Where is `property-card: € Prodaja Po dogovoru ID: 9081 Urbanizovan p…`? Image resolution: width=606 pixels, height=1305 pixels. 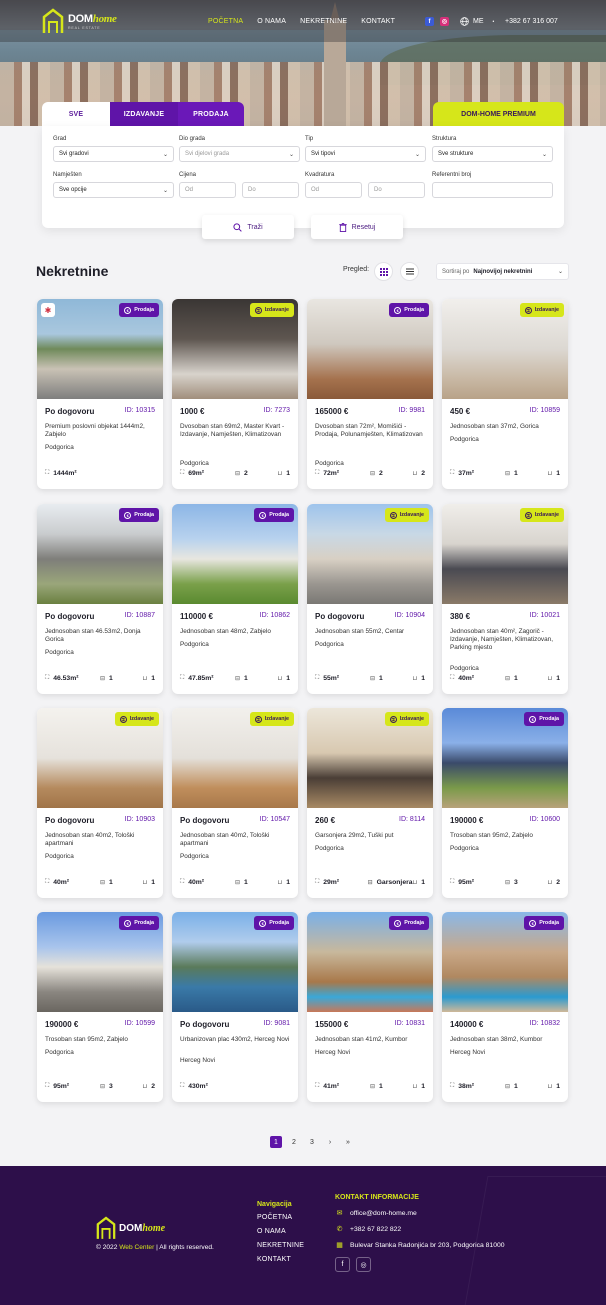 property-card: € Prodaja Po dogovoru ID: 9081 Urbanizovan p… is located at coordinates (235, 1007).